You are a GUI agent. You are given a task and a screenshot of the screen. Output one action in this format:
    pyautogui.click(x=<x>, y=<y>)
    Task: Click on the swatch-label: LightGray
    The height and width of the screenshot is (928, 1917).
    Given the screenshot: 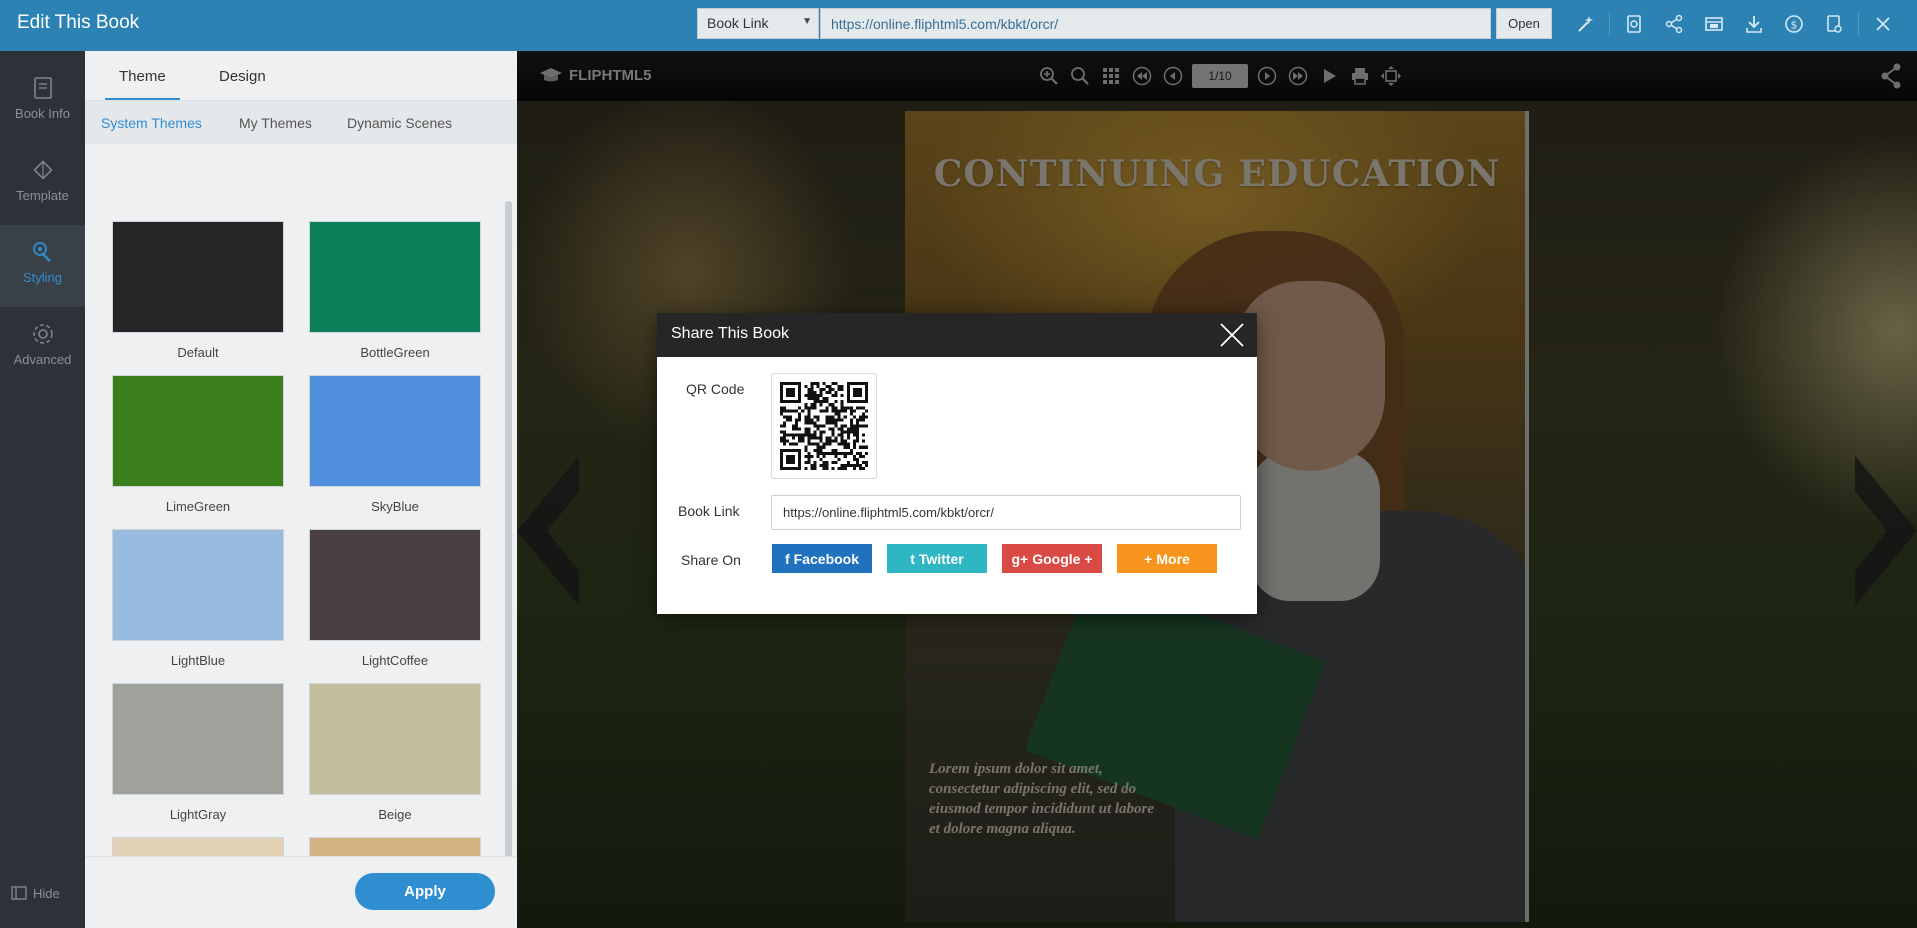 What is the action you would take?
    pyautogui.click(x=198, y=814)
    